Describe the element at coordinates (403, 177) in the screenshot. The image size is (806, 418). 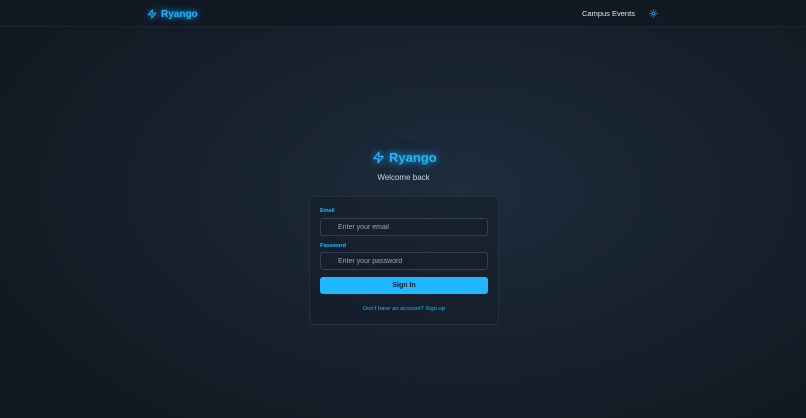
I see `welcome-subtitle: Welcome back` at that location.